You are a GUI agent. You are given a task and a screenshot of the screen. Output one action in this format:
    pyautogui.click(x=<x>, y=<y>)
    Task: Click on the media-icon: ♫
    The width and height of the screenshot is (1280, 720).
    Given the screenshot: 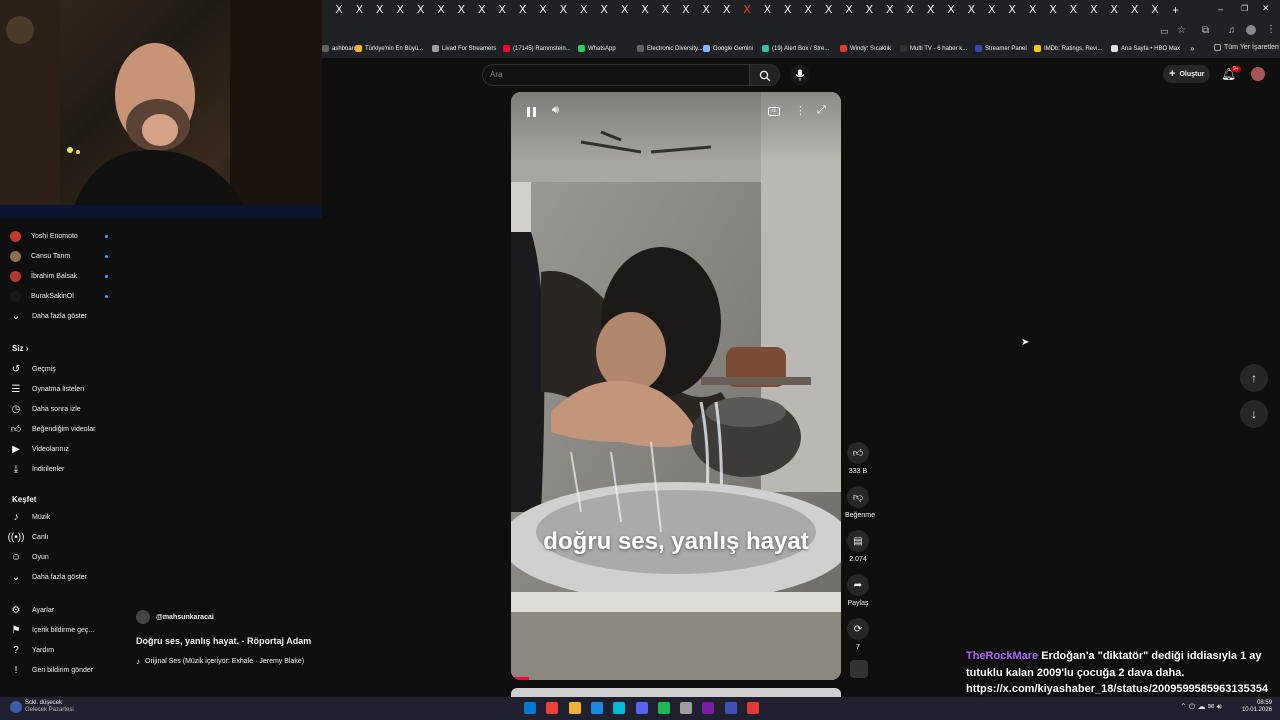 What is the action you would take?
    pyautogui.click(x=1232, y=30)
    